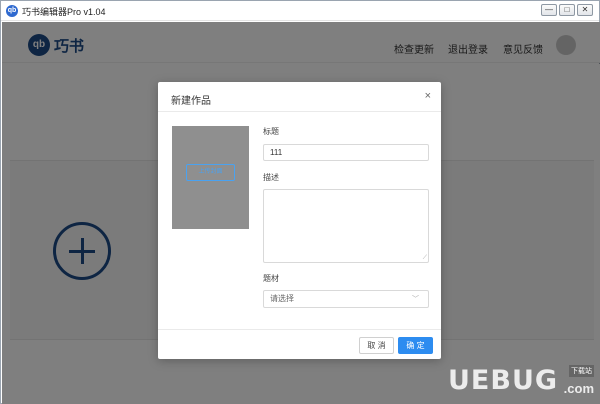 This screenshot has width=600, height=404. I want to click on cover-placeholder: 上传封面, so click(210, 177).